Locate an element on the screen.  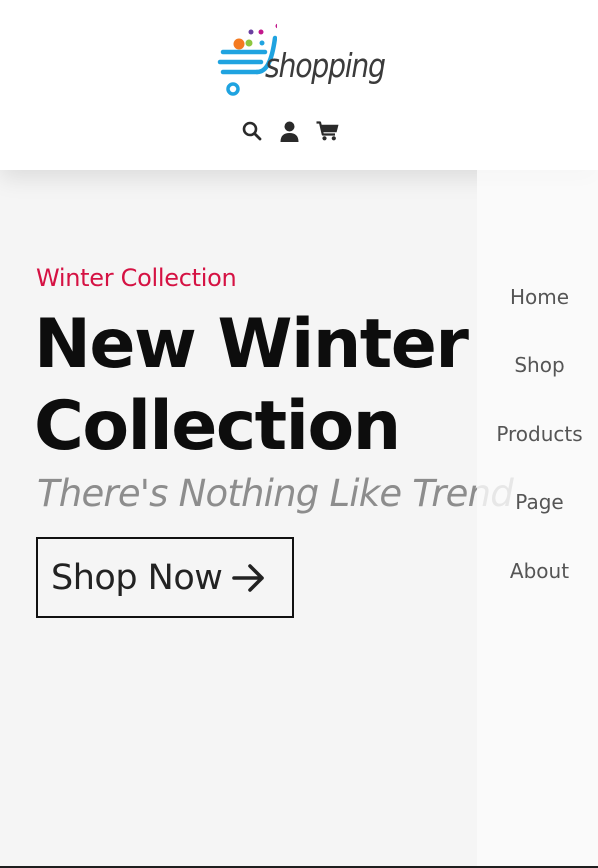
nav-item-shop: Shop is located at coordinates (537, 365).